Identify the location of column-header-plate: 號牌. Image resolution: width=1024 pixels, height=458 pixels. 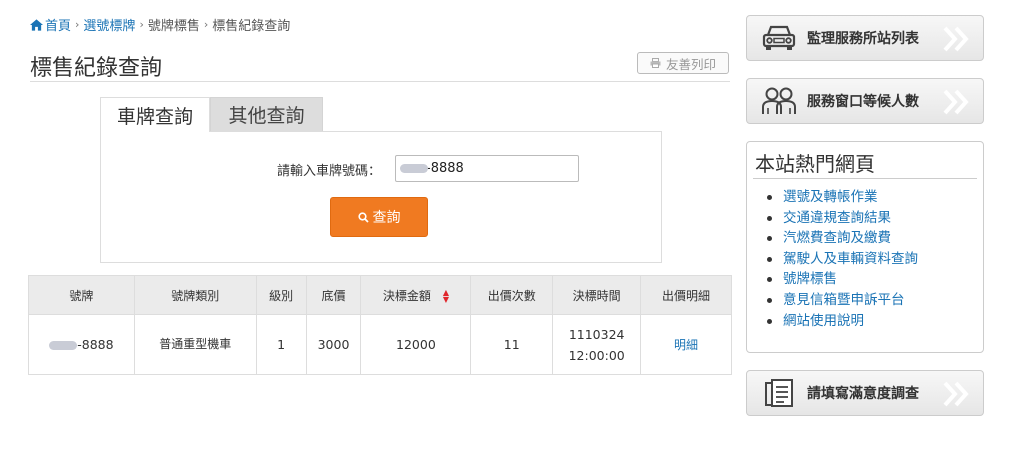
(81, 295).